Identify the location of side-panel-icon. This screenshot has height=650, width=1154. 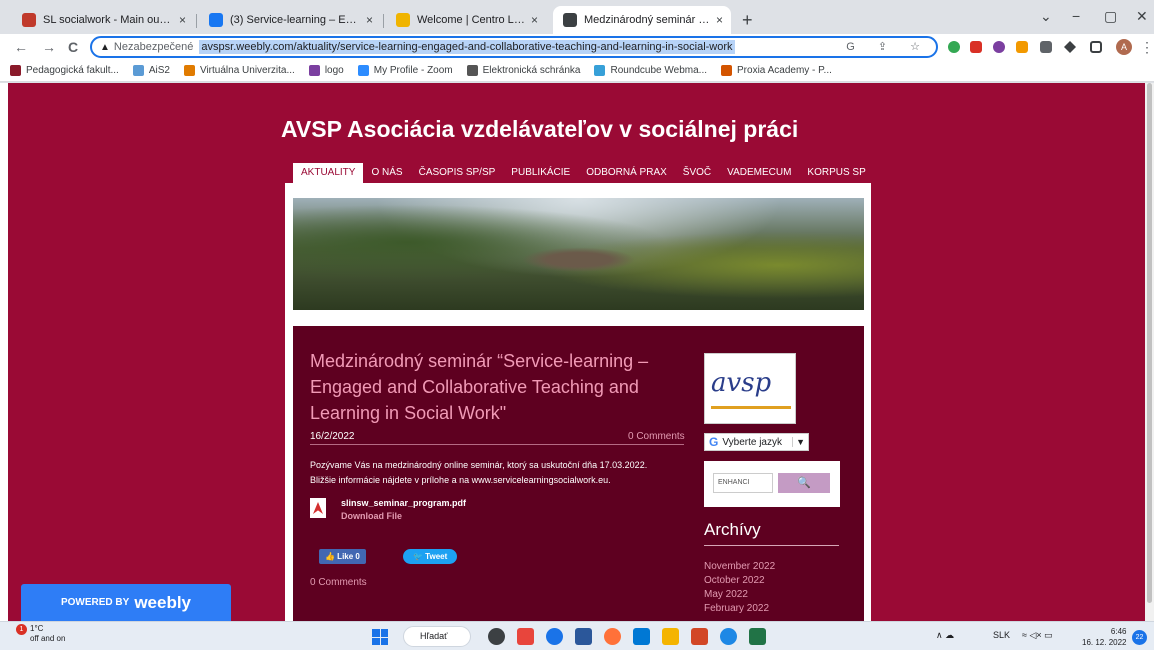
(1096, 47).